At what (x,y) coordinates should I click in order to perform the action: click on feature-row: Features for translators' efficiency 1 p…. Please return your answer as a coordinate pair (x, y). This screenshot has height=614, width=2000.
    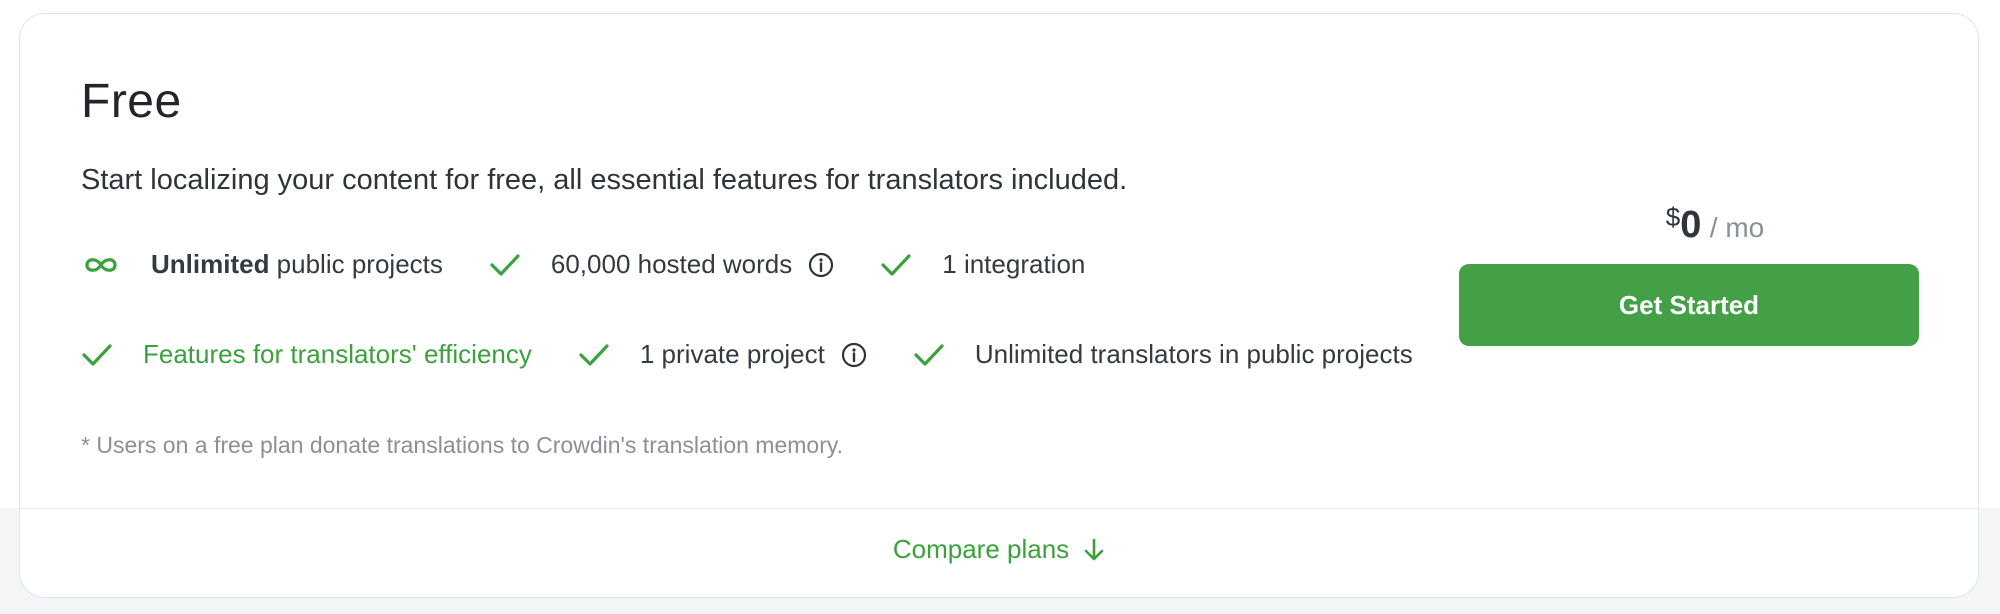
    Looking at the image, I should click on (770, 354).